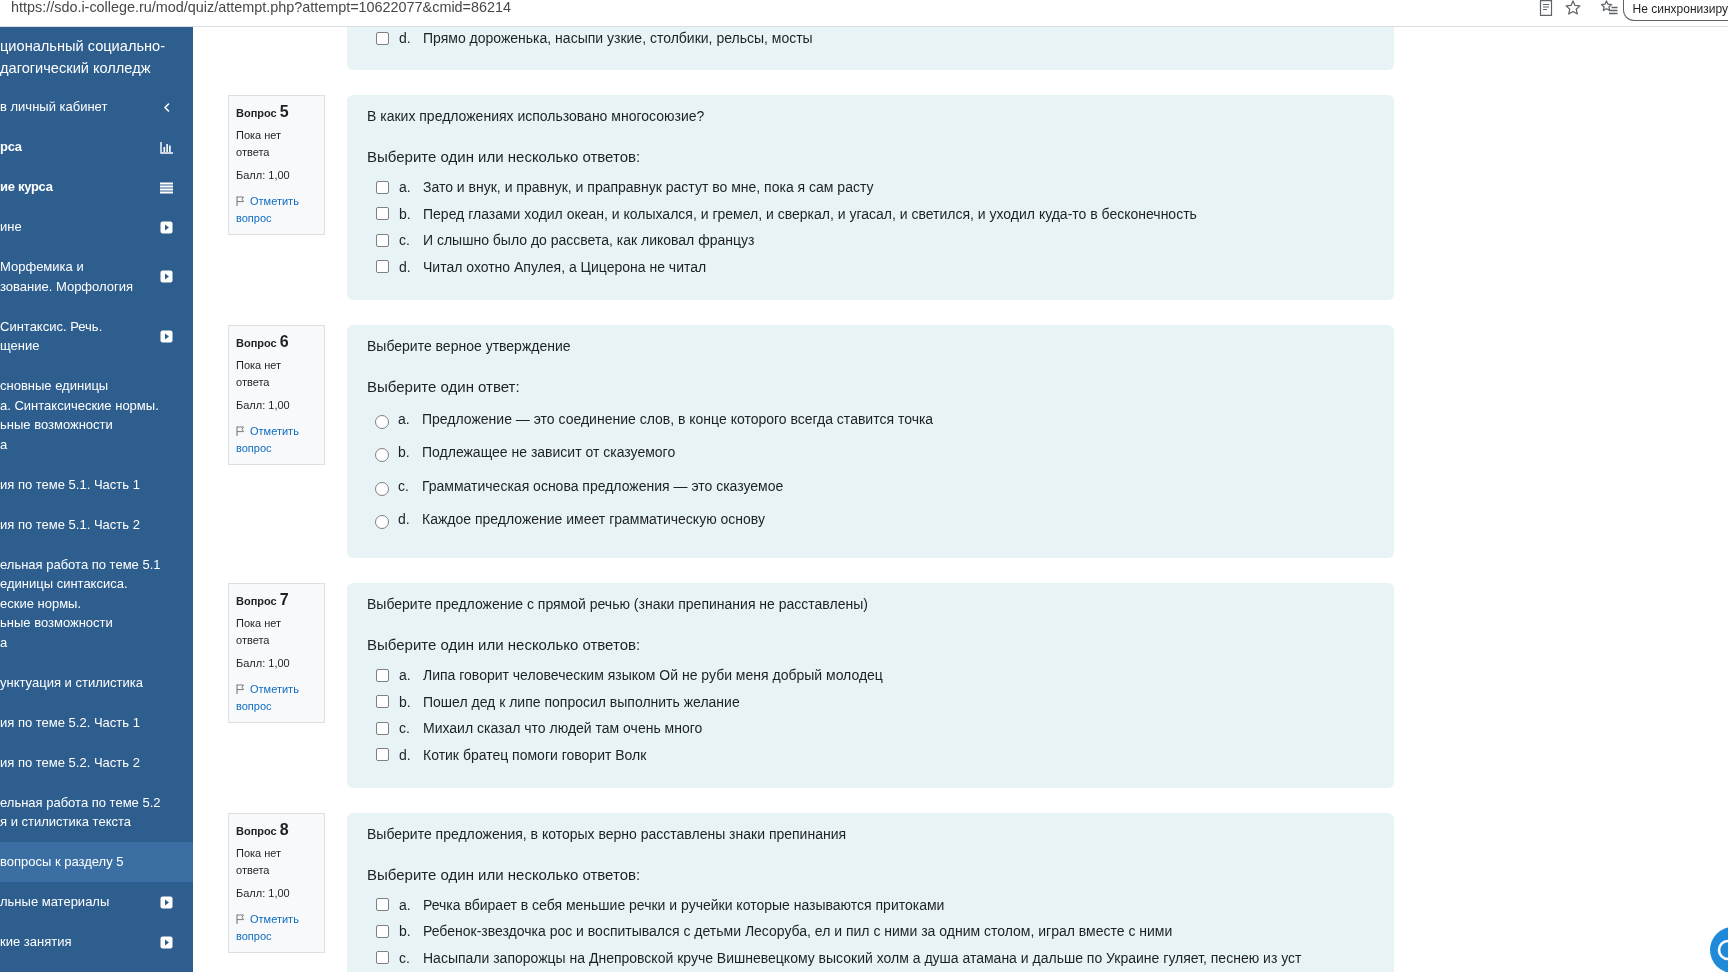 This screenshot has width=1728, height=972. I want to click on answer-text: Перед глазами ходил океан, и колыхался, и гремел, и сверкал, и угасал, и светился, и уходил куда-то в бесконечность, so click(810, 214).